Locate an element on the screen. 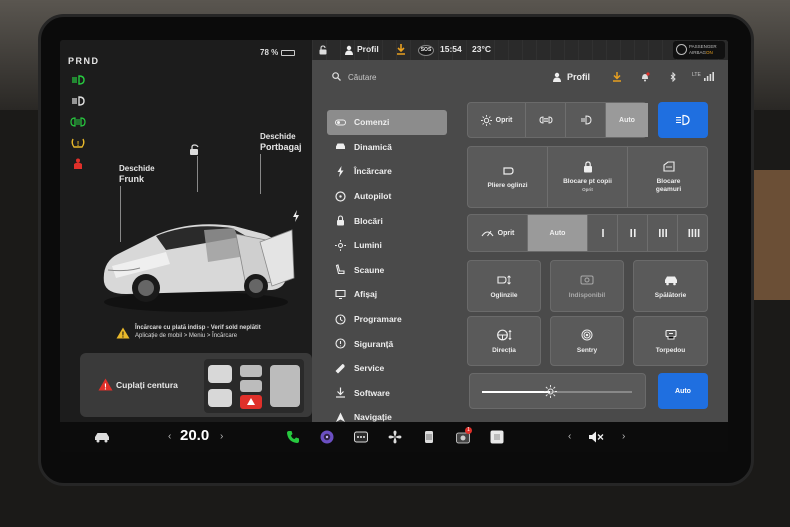 The width and height of the screenshot is (790, 527). menu-item-programare: Programare is located at coordinates (387, 319).